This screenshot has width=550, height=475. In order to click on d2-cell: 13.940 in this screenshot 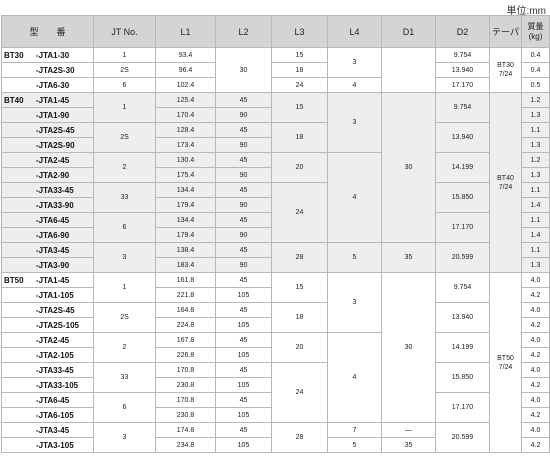, I will do `click(462, 137)`.